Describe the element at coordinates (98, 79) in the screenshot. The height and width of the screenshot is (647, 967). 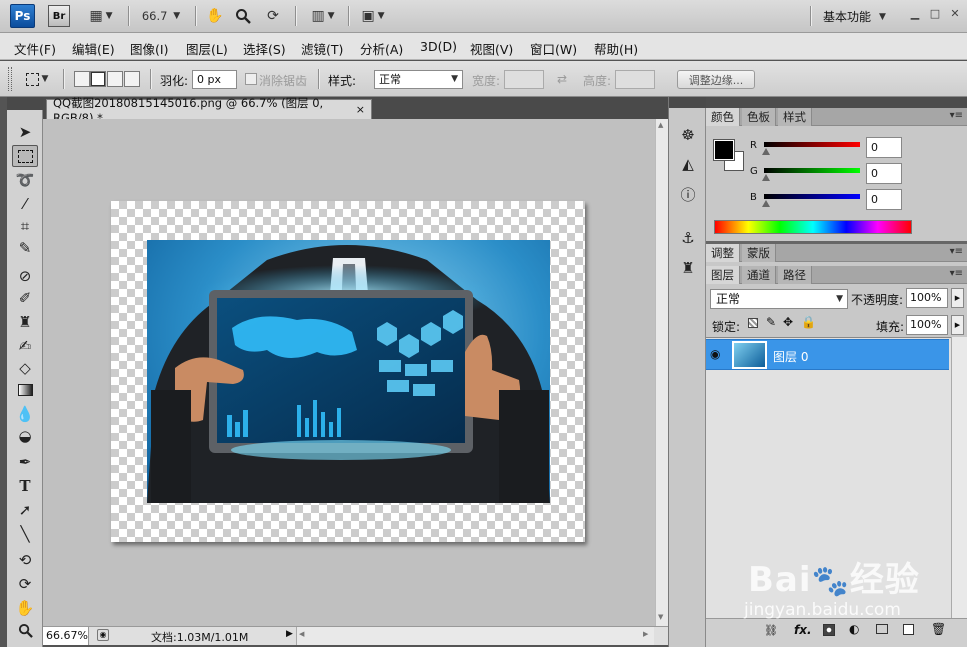
I see `add-to-selection-button` at that location.